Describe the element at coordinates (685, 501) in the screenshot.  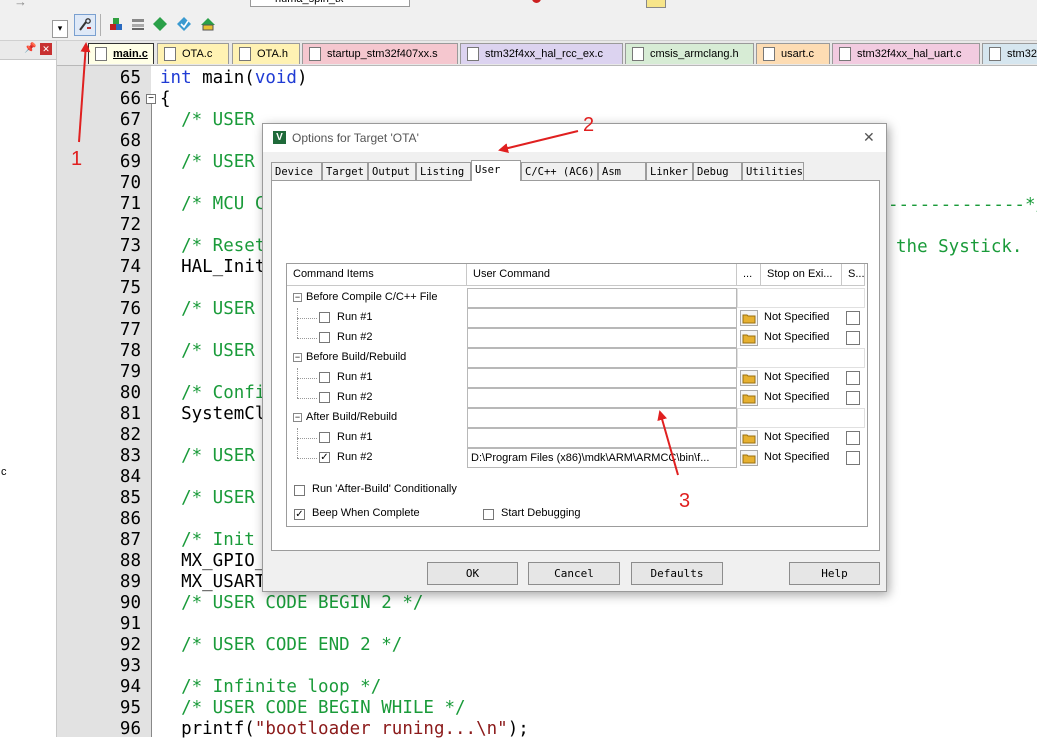
I see `annotation-label-3: 3` at that location.